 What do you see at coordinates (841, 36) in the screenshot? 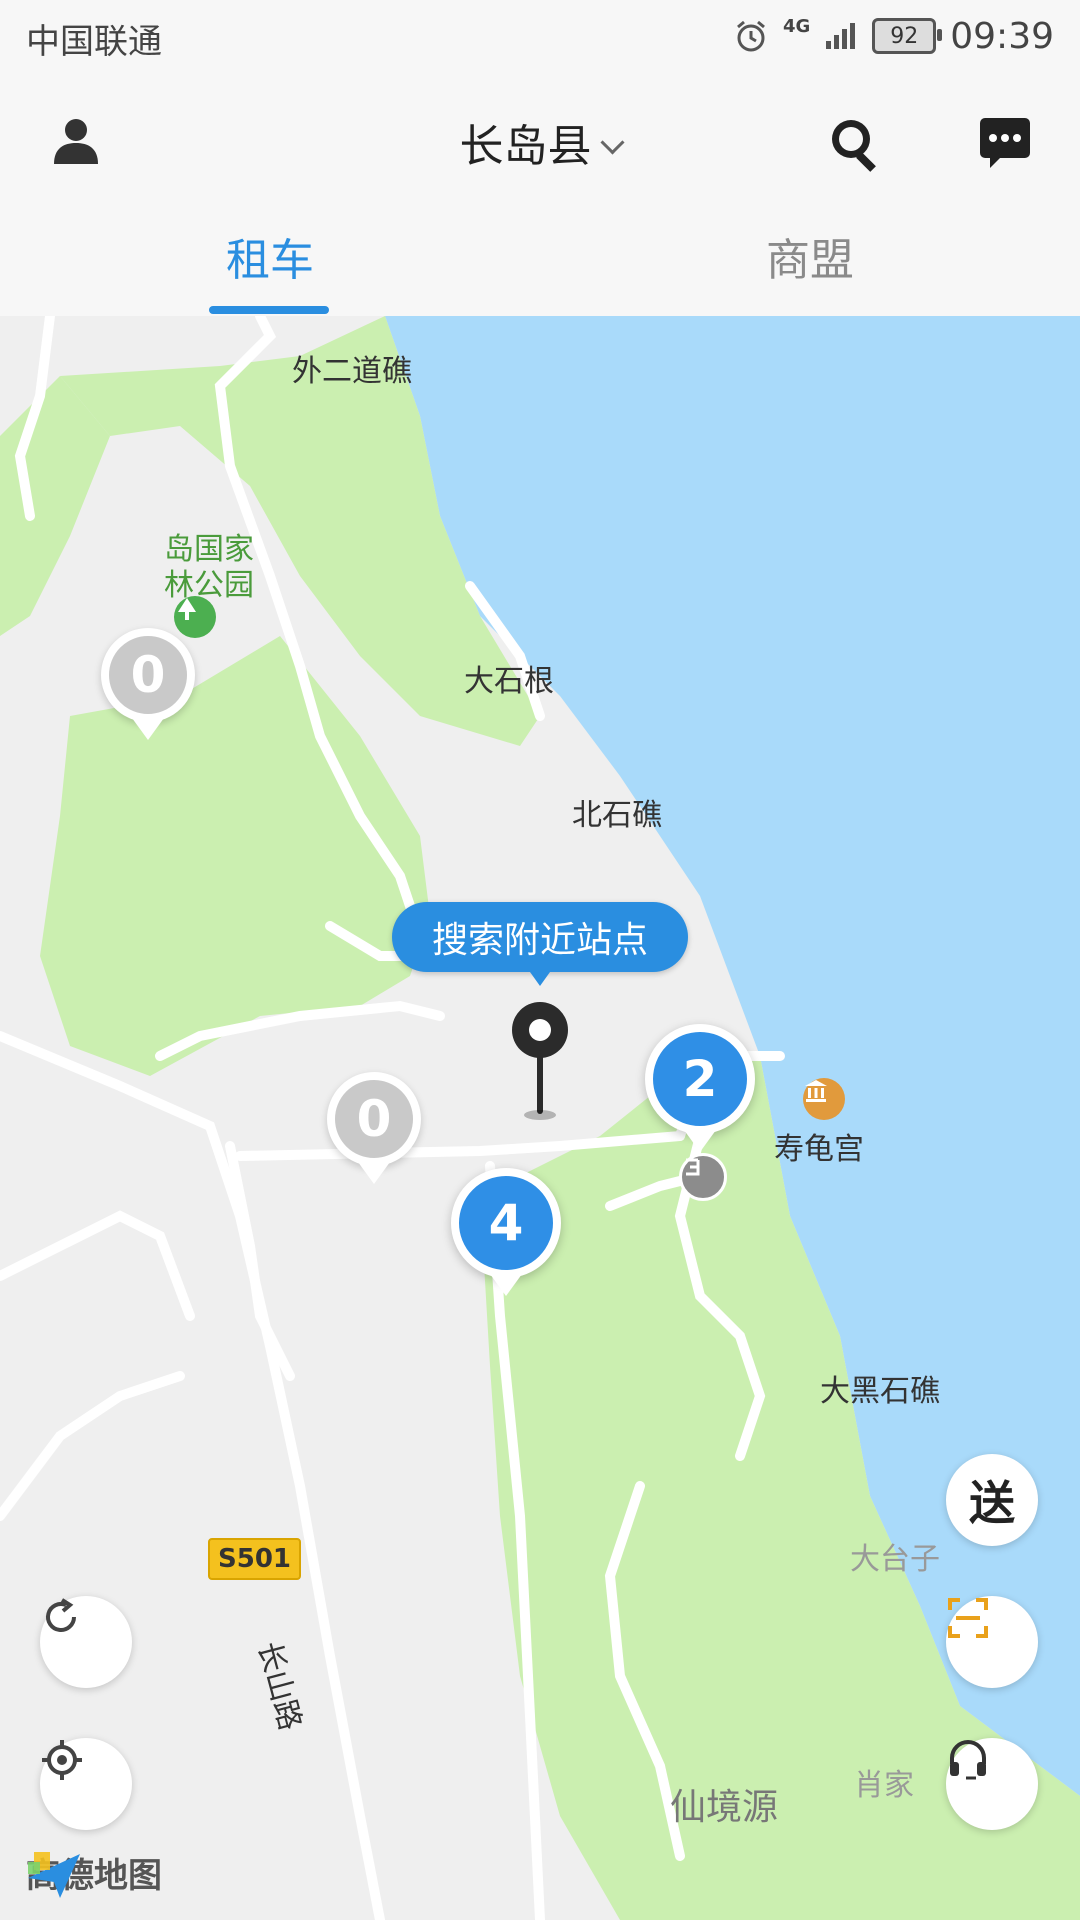
I see `signal-icon` at bounding box center [841, 36].